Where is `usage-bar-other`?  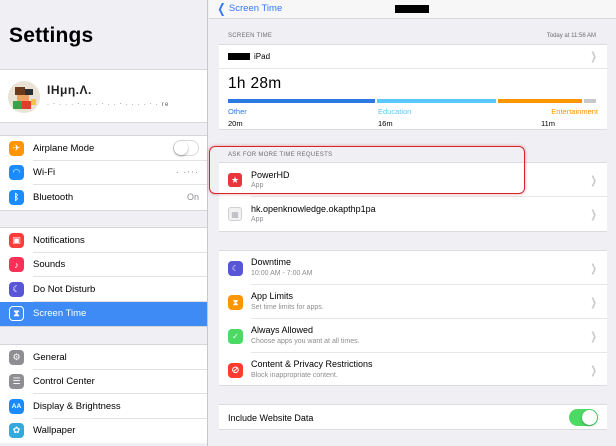 usage-bar-other is located at coordinates (302, 101).